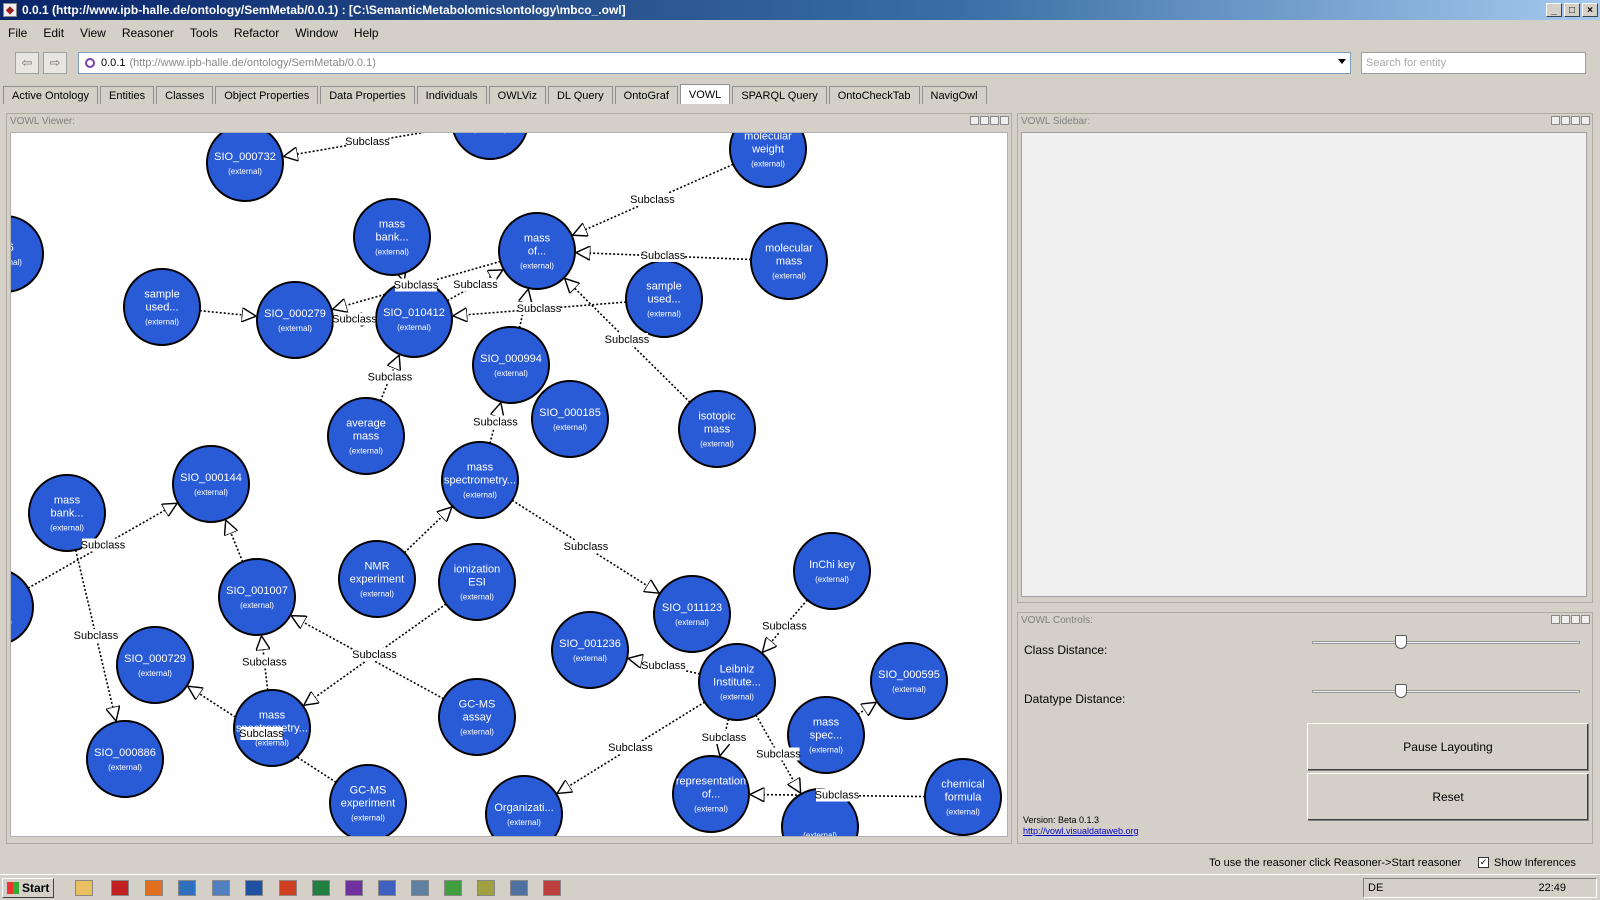 The height and width of the screenshot is (900, 1600). What do you see at coordinates (963, 797) in the screenshot?
I see `class-node: chemicalformula (external)` at bounding box center [963, 797].